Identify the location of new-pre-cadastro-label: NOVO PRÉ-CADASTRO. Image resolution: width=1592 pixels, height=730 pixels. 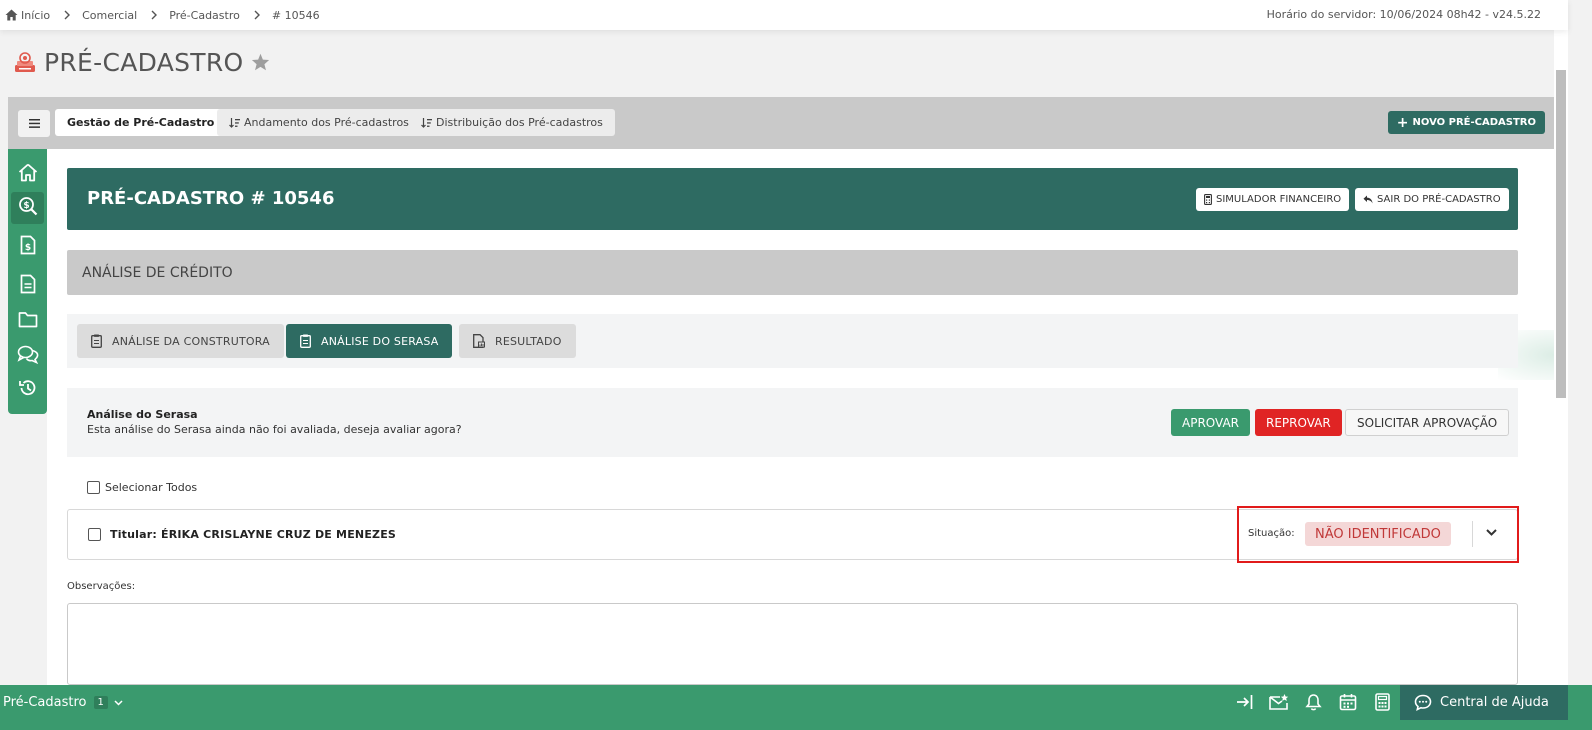
(1474, 122).